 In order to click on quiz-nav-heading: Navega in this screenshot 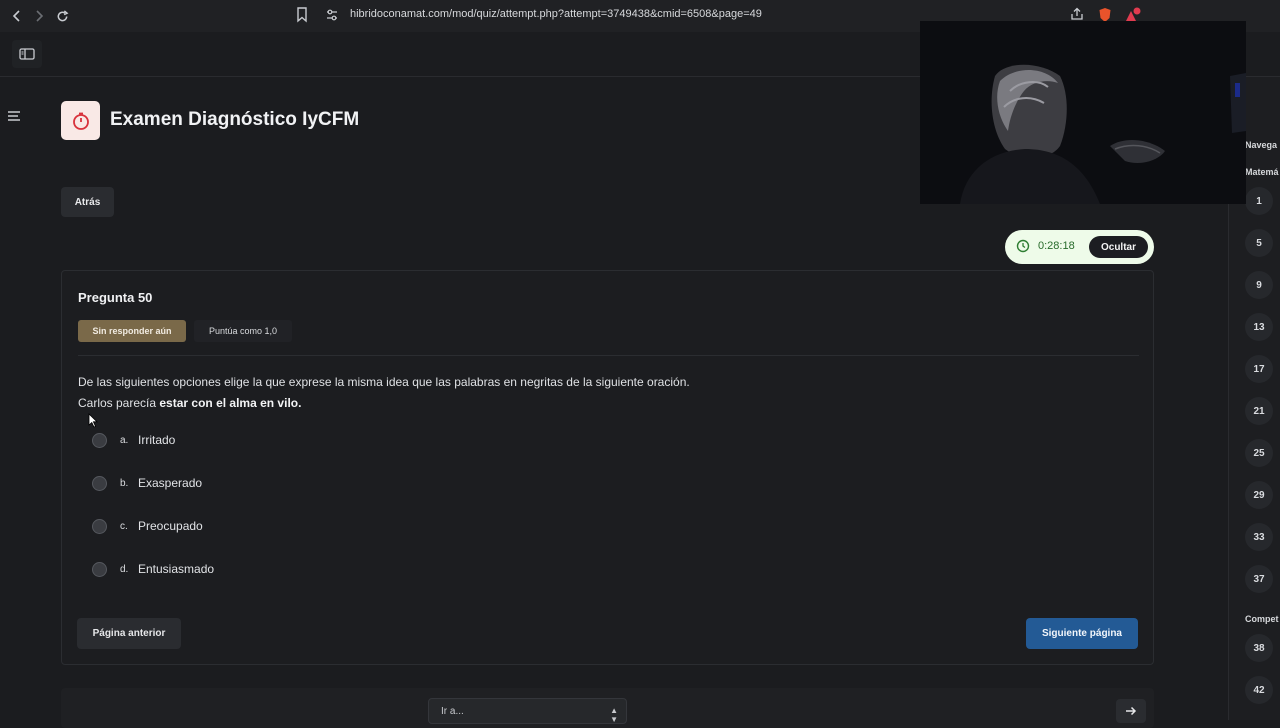, I will do `click(1261, 145)`.